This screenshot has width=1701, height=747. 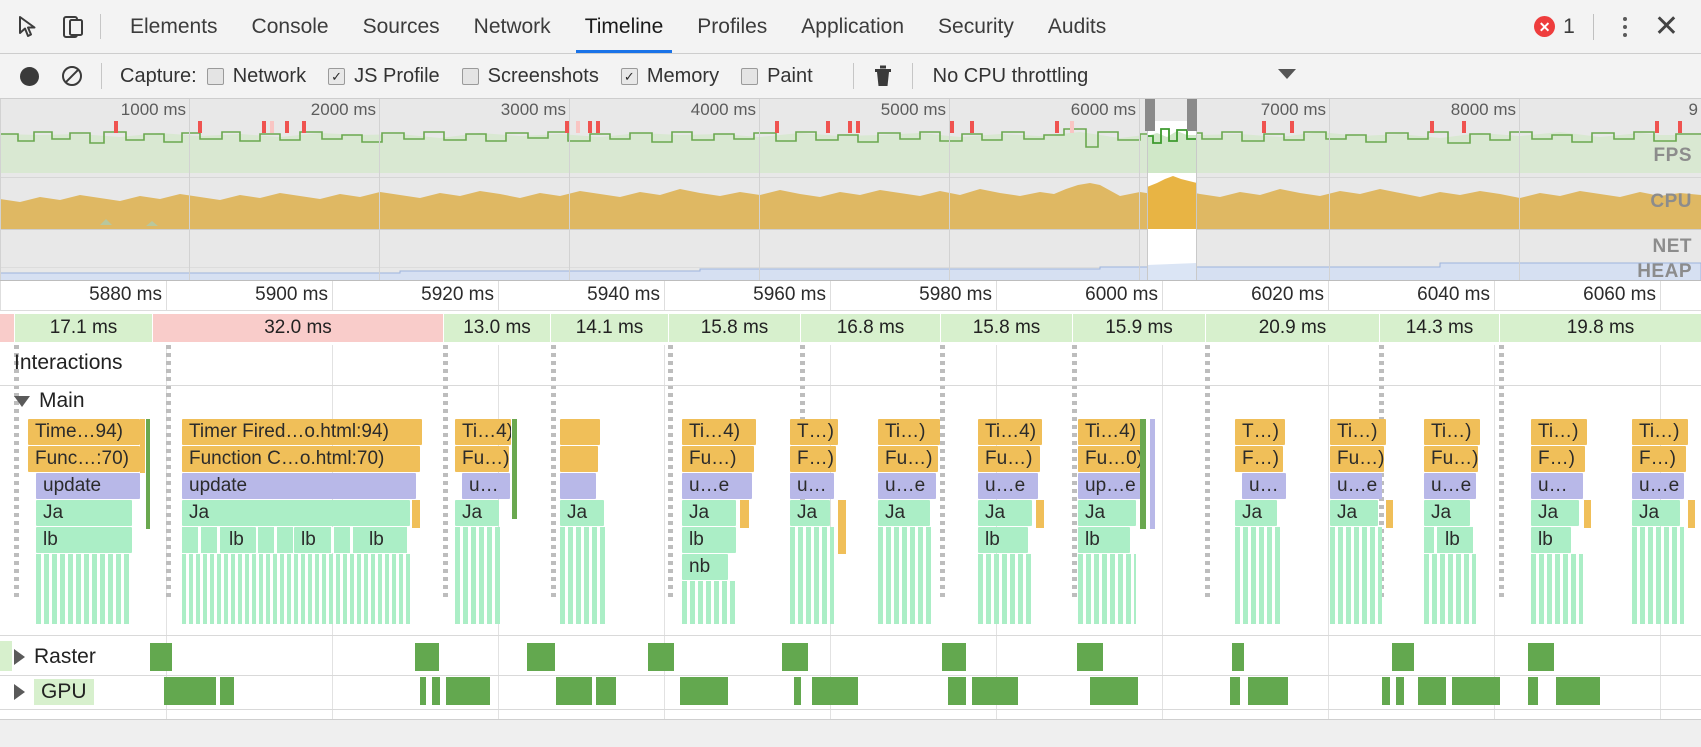 What do you see at coordinates (29, 76) in the screenshot?
I see `record-circle-icon` at bounding box center [29, 76].